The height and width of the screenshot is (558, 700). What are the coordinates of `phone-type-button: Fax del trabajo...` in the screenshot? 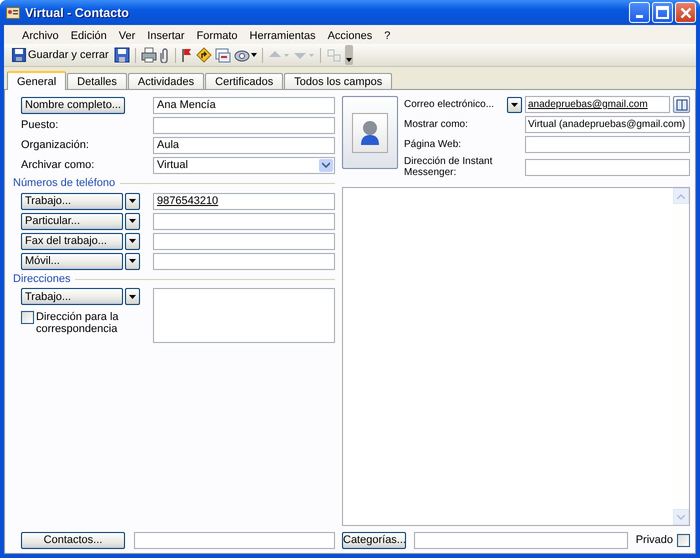 It's located at (72, 241).